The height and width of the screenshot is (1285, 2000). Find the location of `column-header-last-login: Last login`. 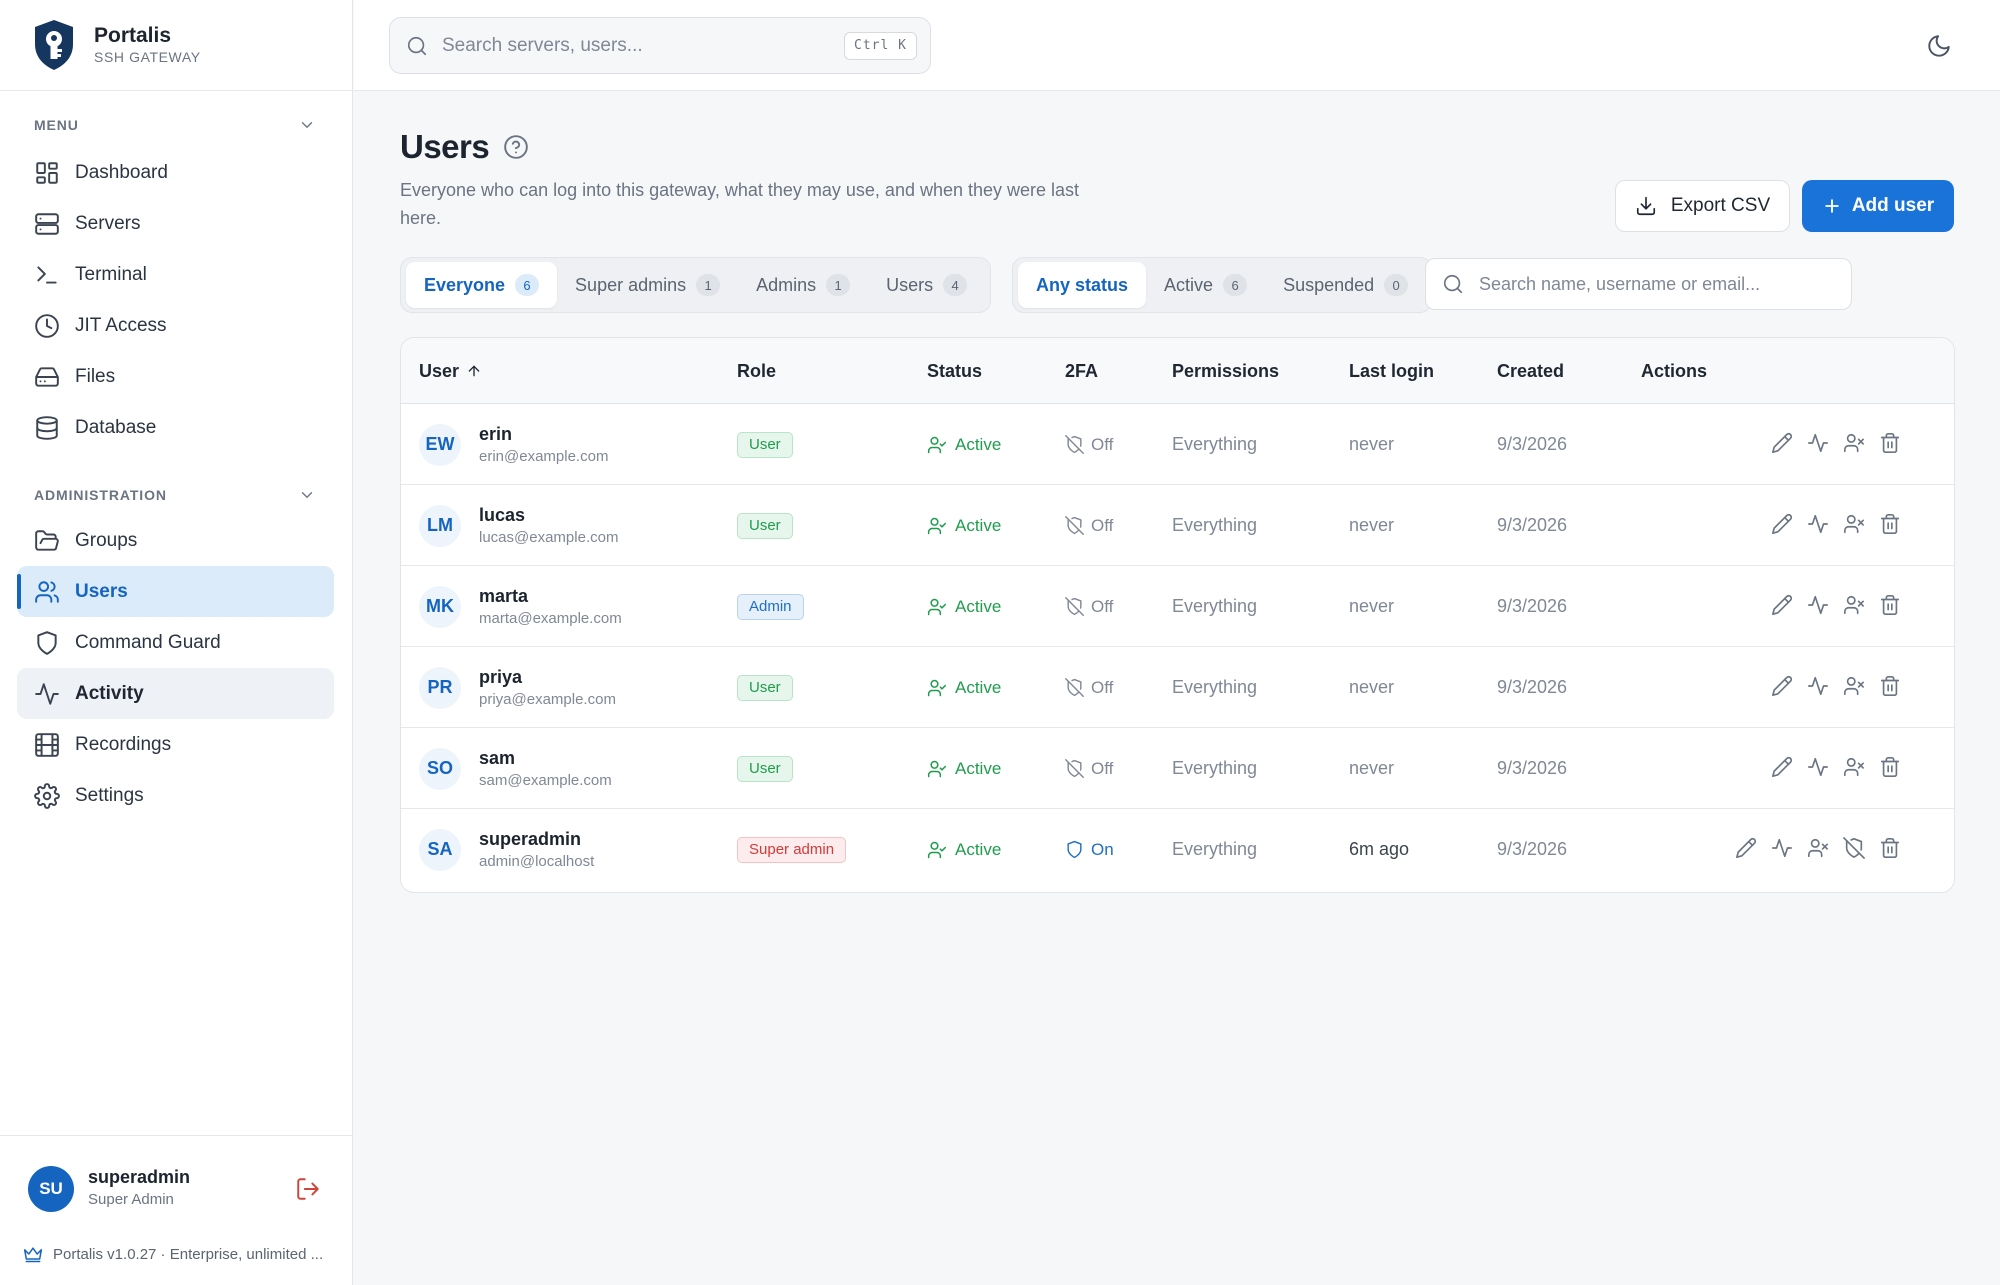

column-header-last-login: Last login is located at coordinates (1391, 371).